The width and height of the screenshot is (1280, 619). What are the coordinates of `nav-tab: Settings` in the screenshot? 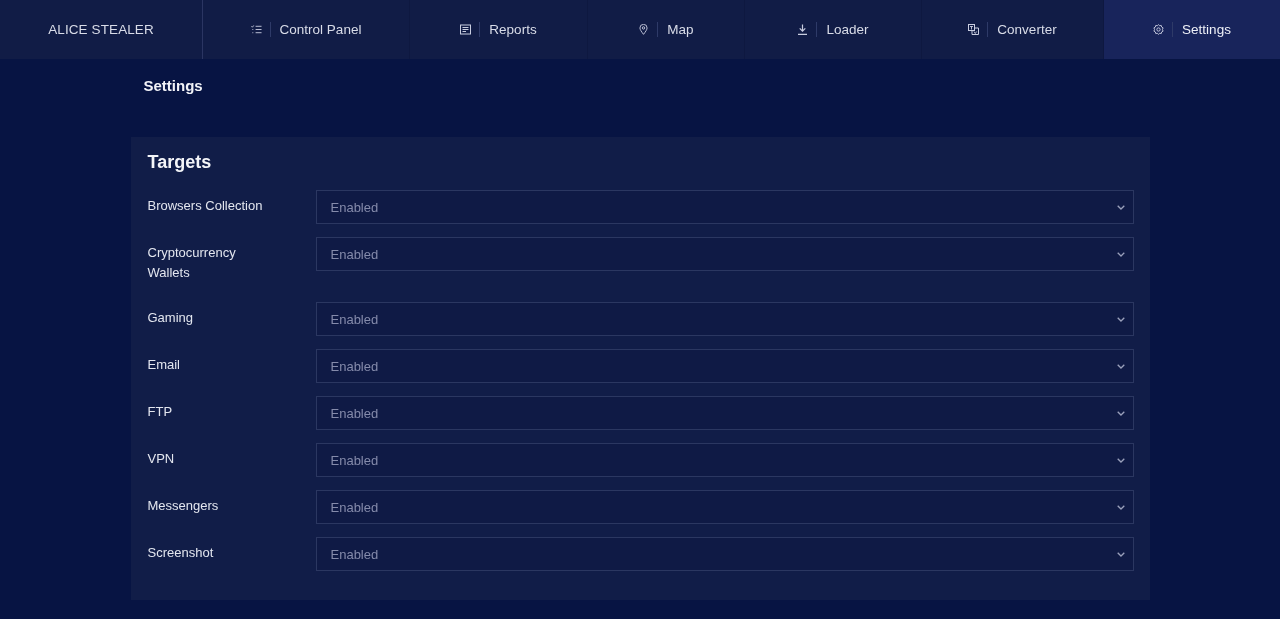 It's located at (1192, 29).